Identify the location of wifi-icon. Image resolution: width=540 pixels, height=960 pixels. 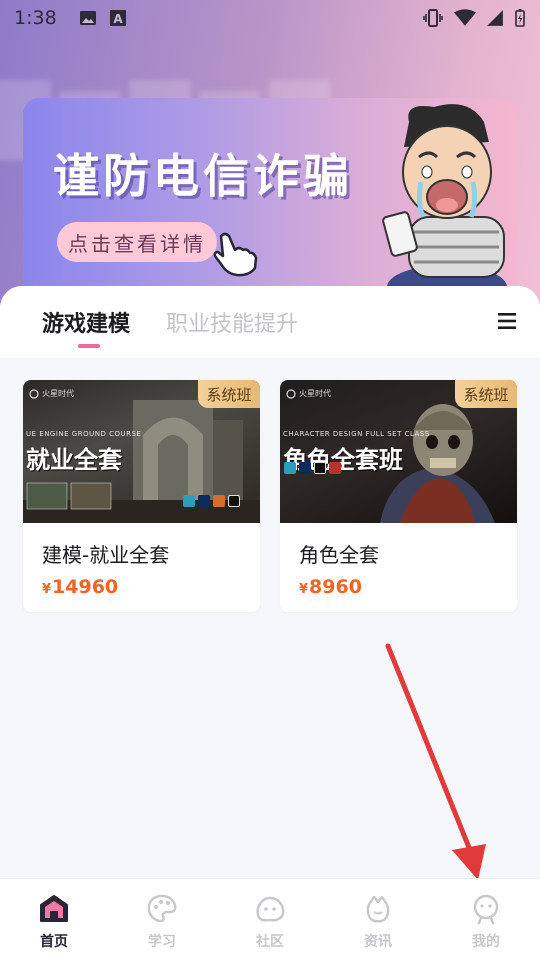
(465, 17).